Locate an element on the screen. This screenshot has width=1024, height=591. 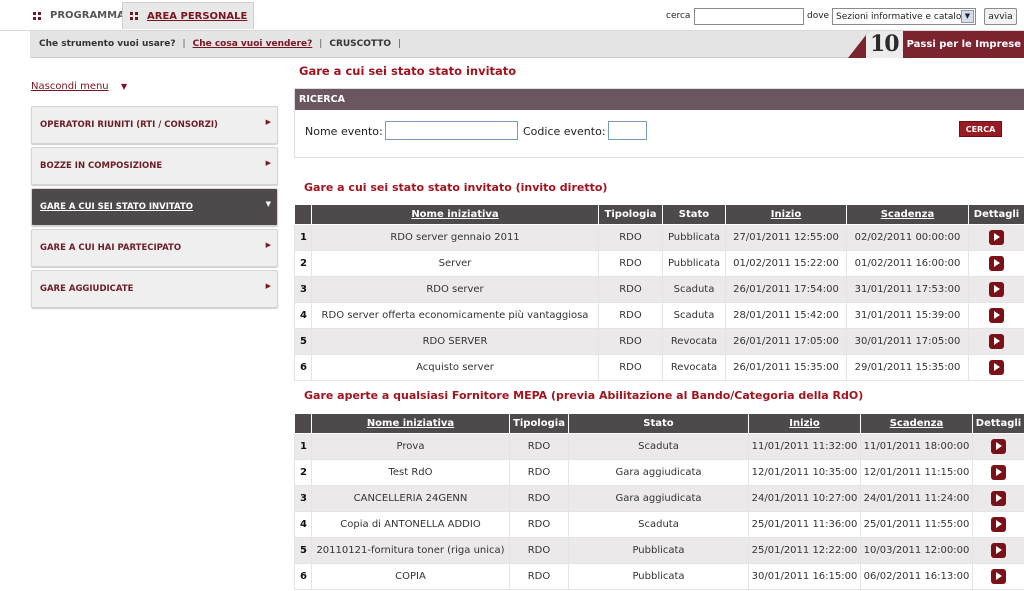
sidebar-item-gare-invitato: GARE A CUI SEI STATO INVITATO ▼ is located at coordinates (154, 207).